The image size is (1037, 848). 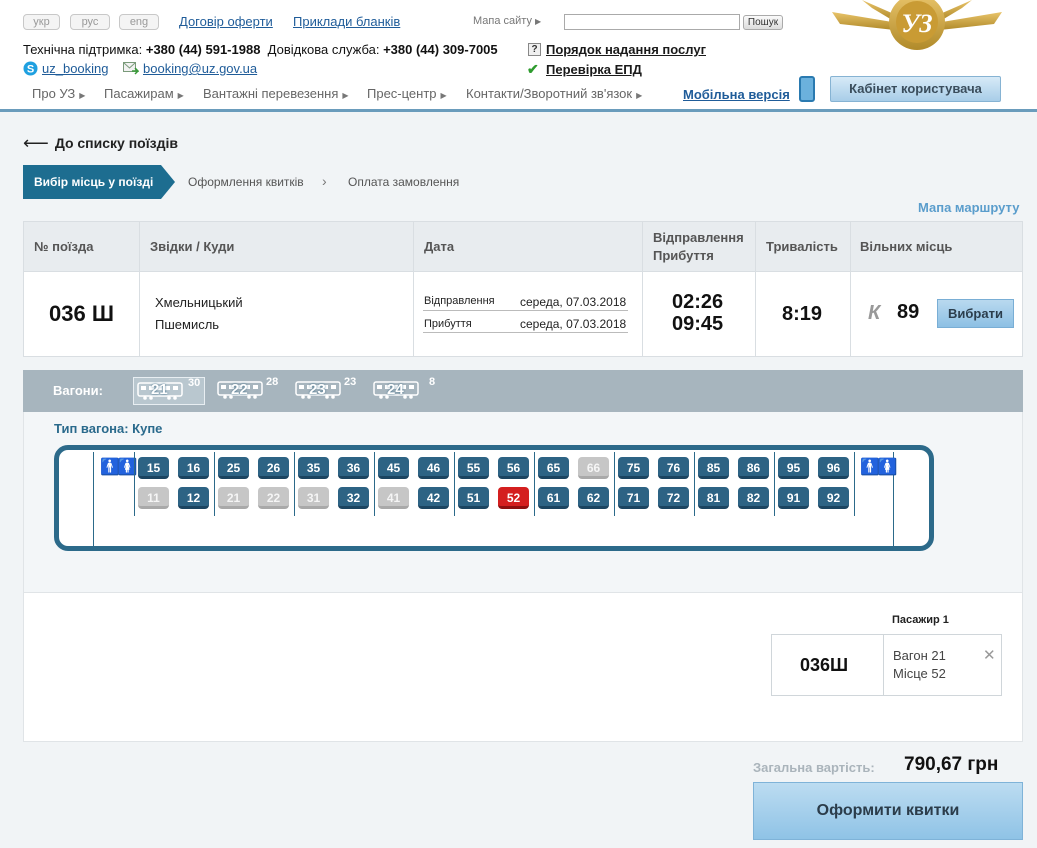 What do you see at coordinates (554, 93) in the screenshot?
I see `nav-contacts: Контакти/Зворотний зв'язок ▶` at bounding box center [554, 93].